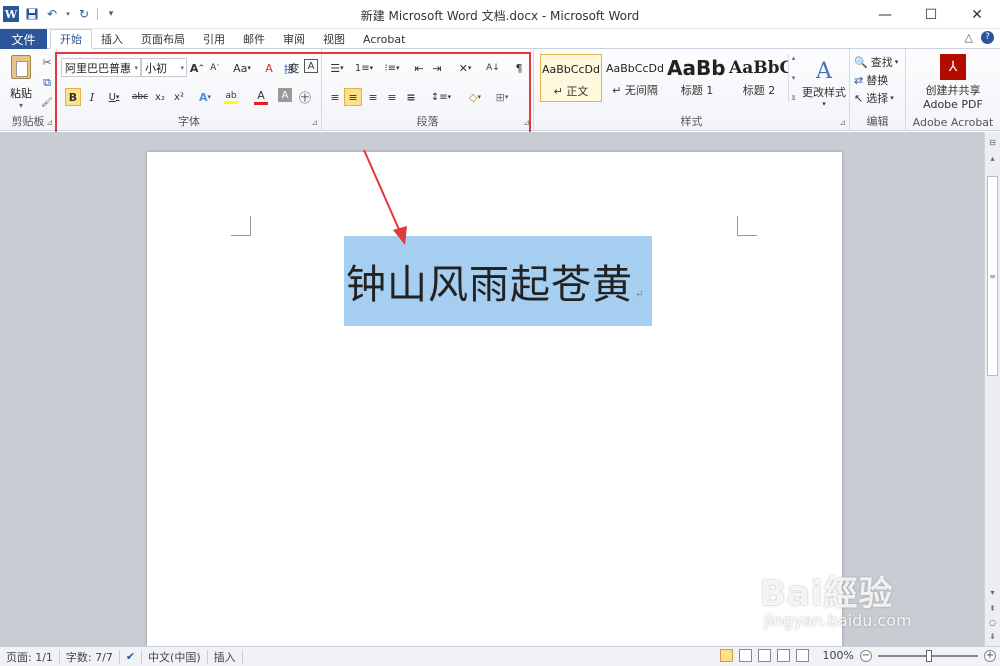 Image resolution: width=1000 pixels, height=666 pixels. Describe the element at coordinates (879, 62) in the screenshot. I see `find-button: 🔍 查找 ▾` at that location.